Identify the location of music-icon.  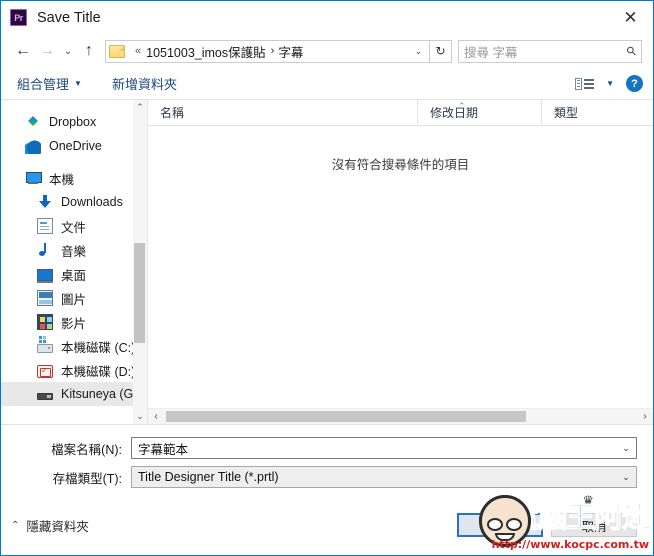
(45, 250).